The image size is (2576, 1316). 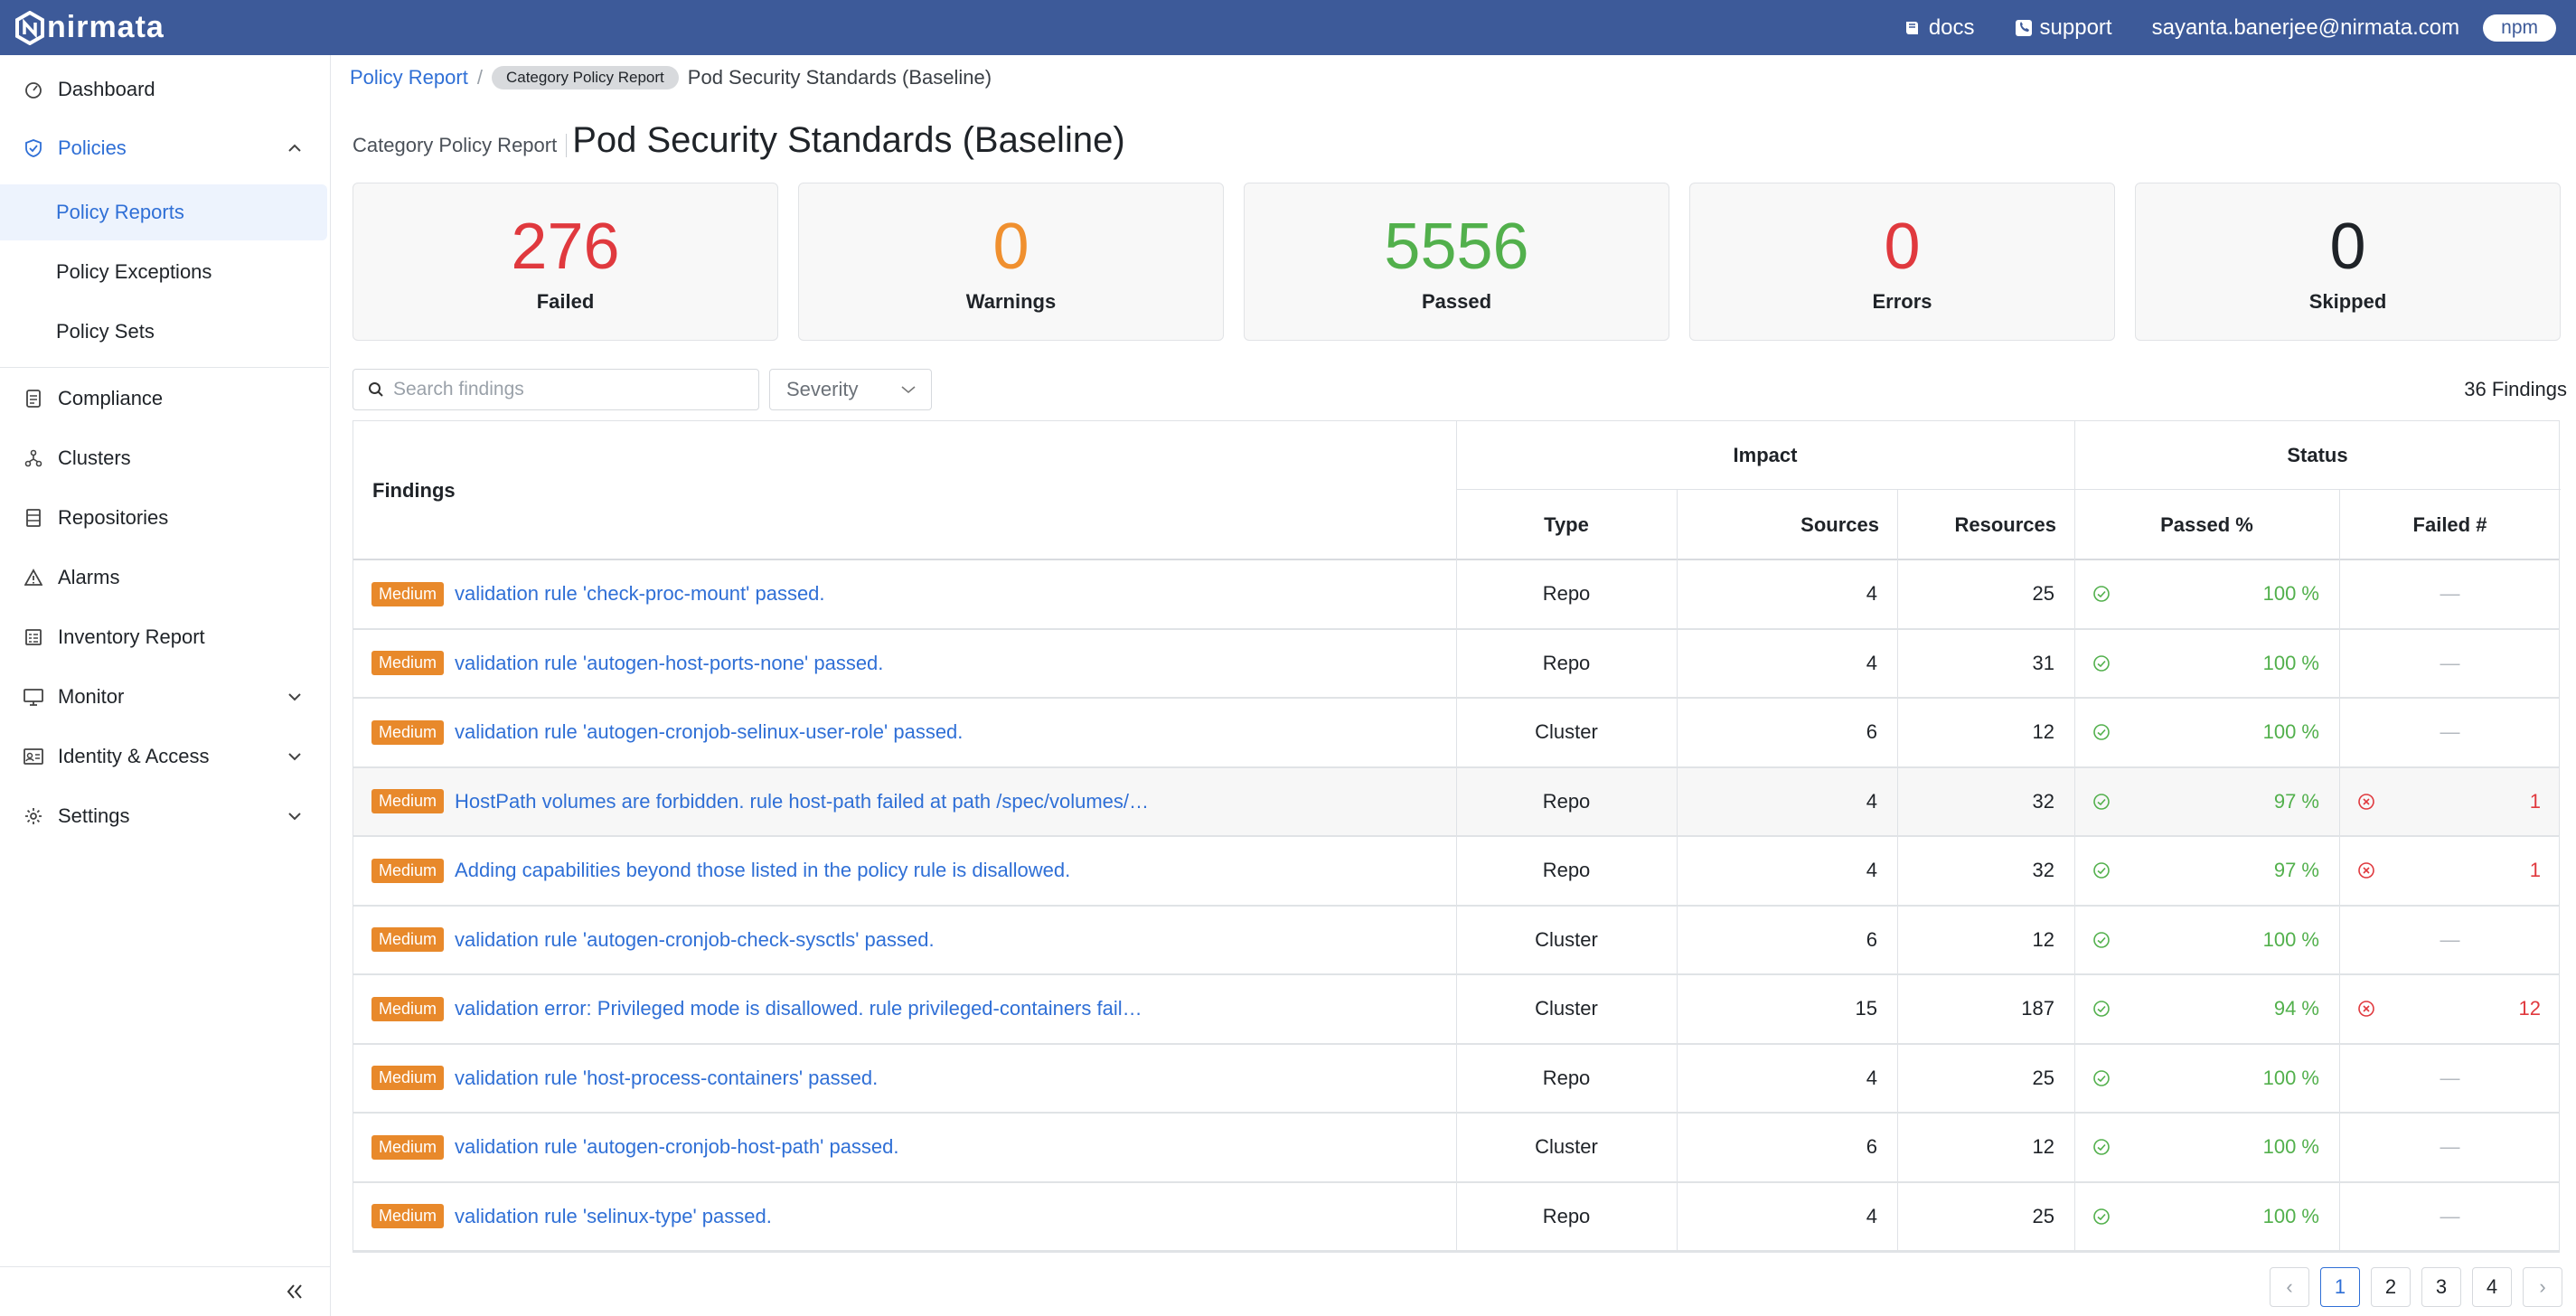 What do you see at coordinates (2063, 28) in the screenshot?
I see `support-link: support` at bounding box center [2063, 28].